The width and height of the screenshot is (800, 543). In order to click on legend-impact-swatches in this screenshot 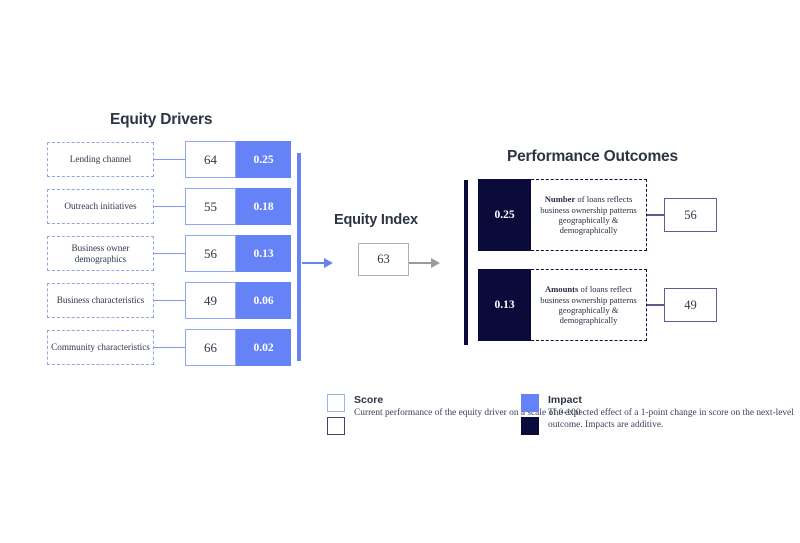, I will do `click(530, 414)`.